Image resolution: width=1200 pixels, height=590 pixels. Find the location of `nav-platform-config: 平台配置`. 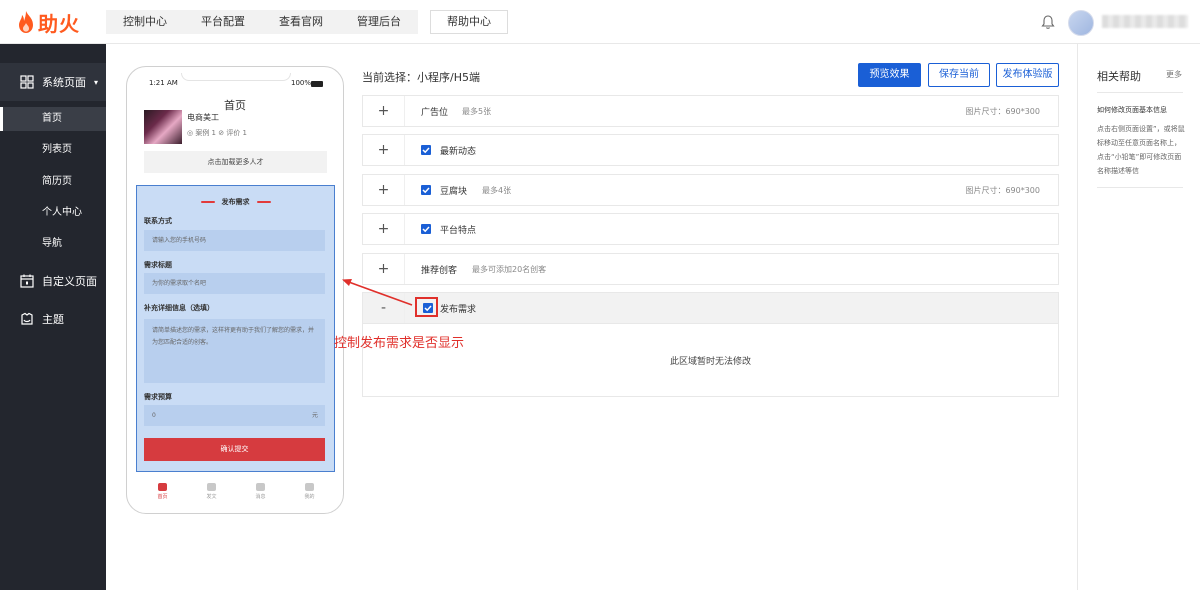

nav-platform-config: 平台配置 is located at coordinates (223, 22).